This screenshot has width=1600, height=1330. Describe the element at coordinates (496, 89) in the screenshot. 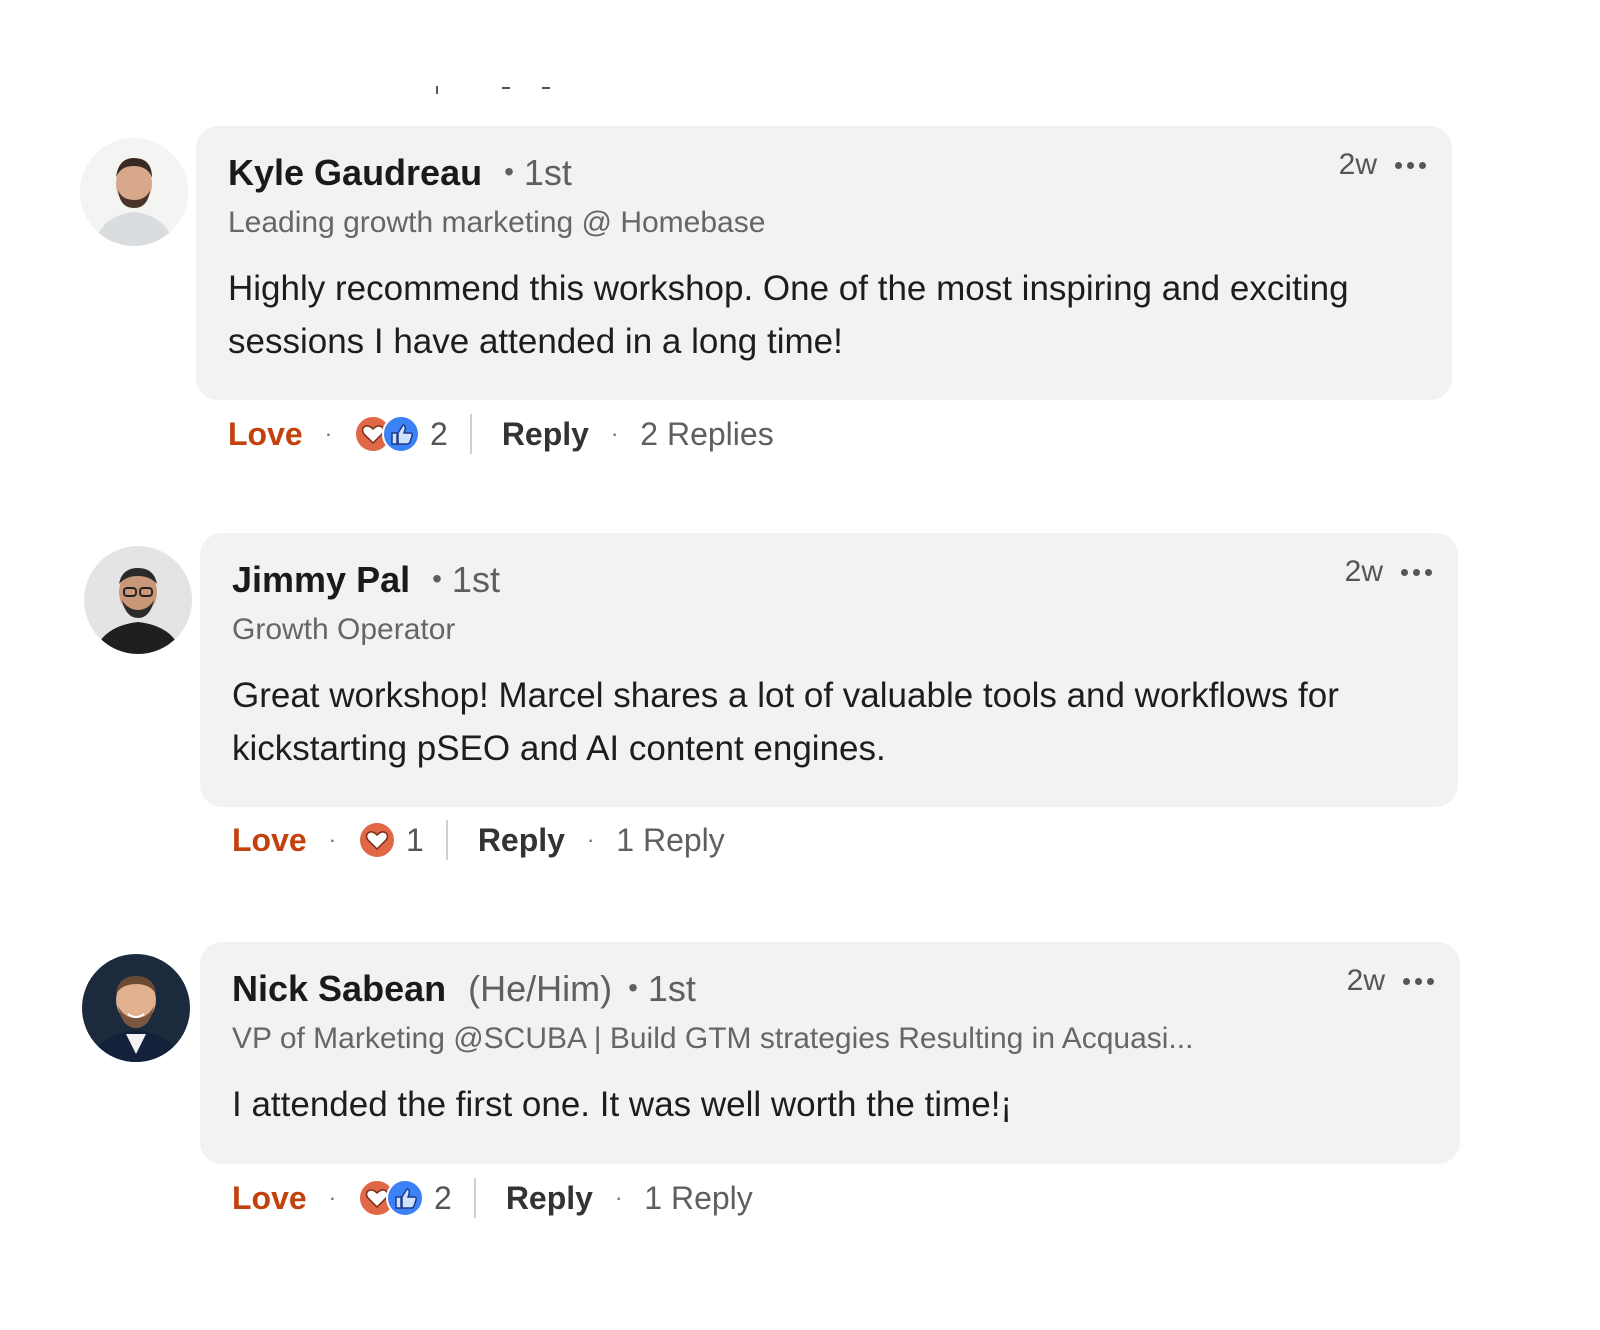

I see `previous-content-fragment` at that location.